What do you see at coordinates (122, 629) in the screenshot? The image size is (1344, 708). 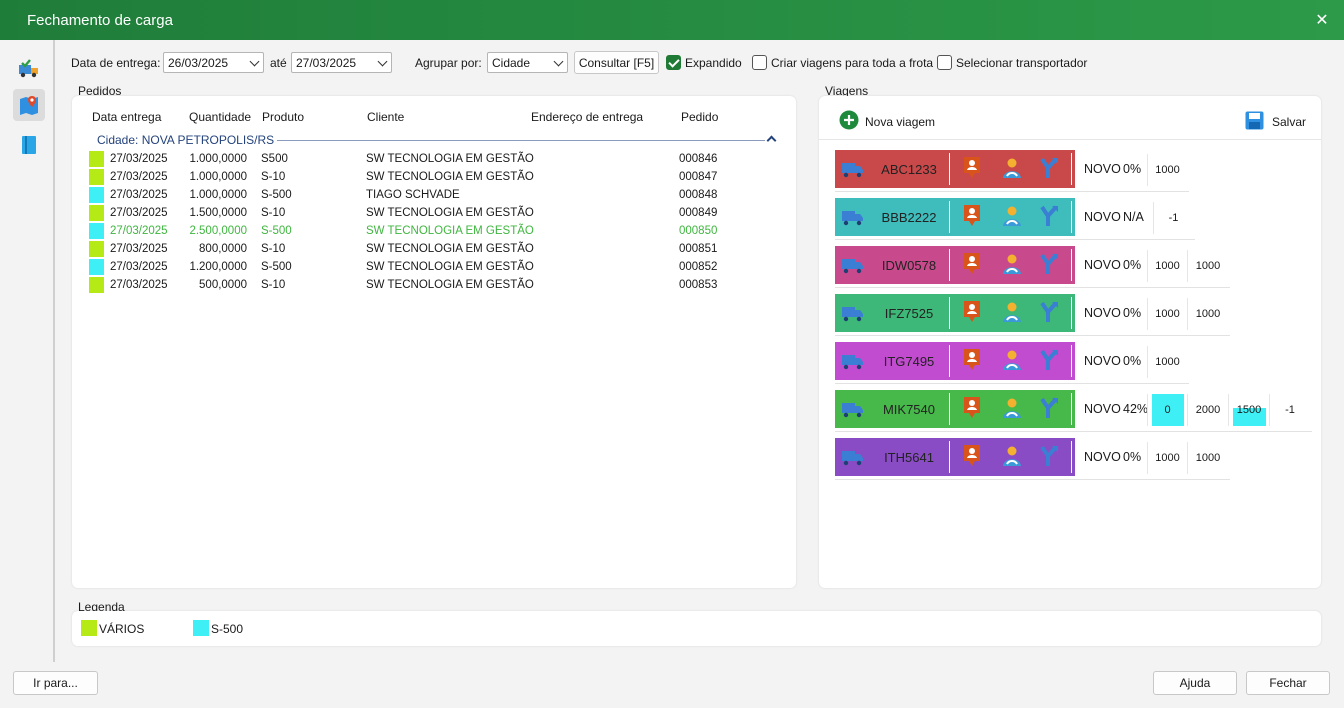 I see `legend-label-varios: VÁRIOS` at bounding box center [122, 629].